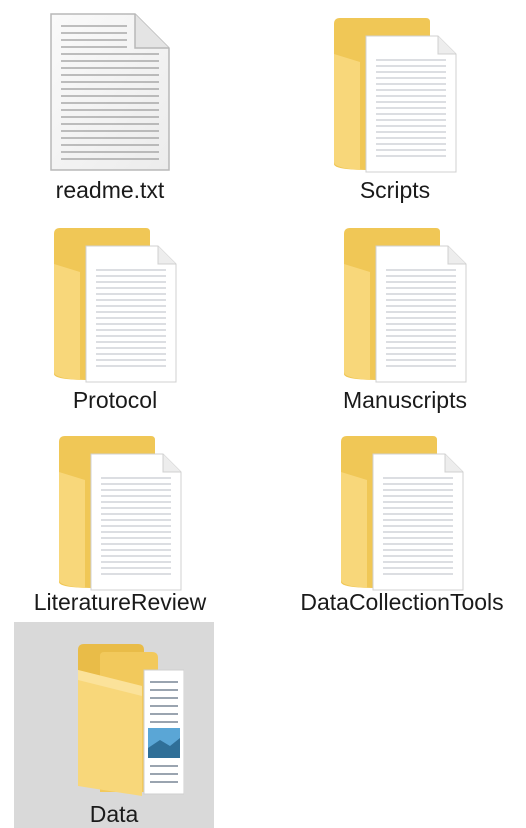  I want to click on folder-with-image-icon, so click(131, 720).